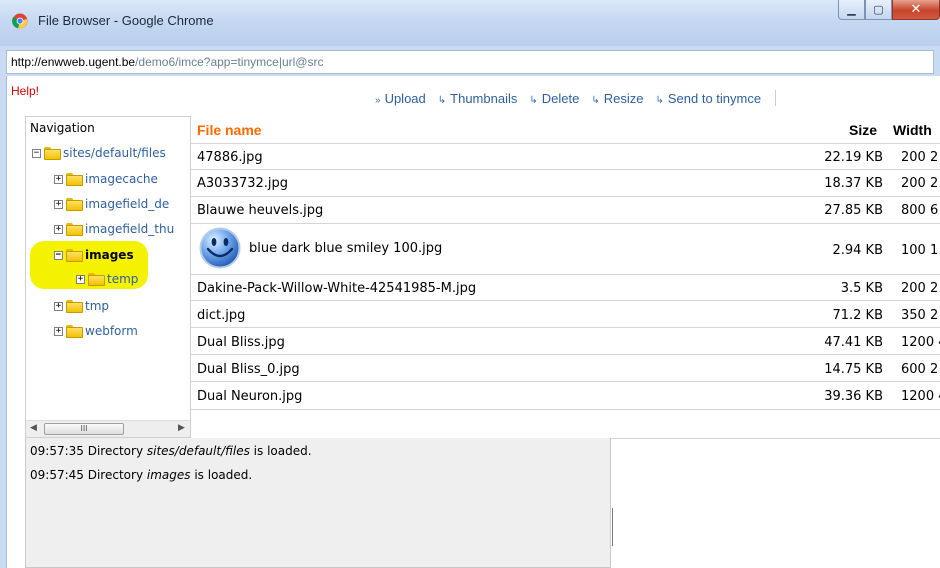 This screenshot has height=568, width=940. Describe the element at coordinates (62, 128) in the screenshot. I see `navigation-header: Navigation` at that location.